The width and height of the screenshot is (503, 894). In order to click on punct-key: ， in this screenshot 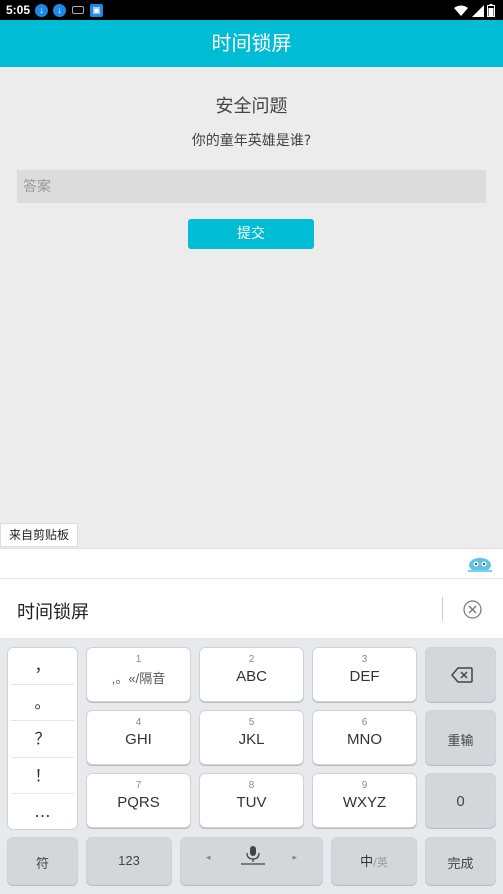, I will do `click(42, 666)`.